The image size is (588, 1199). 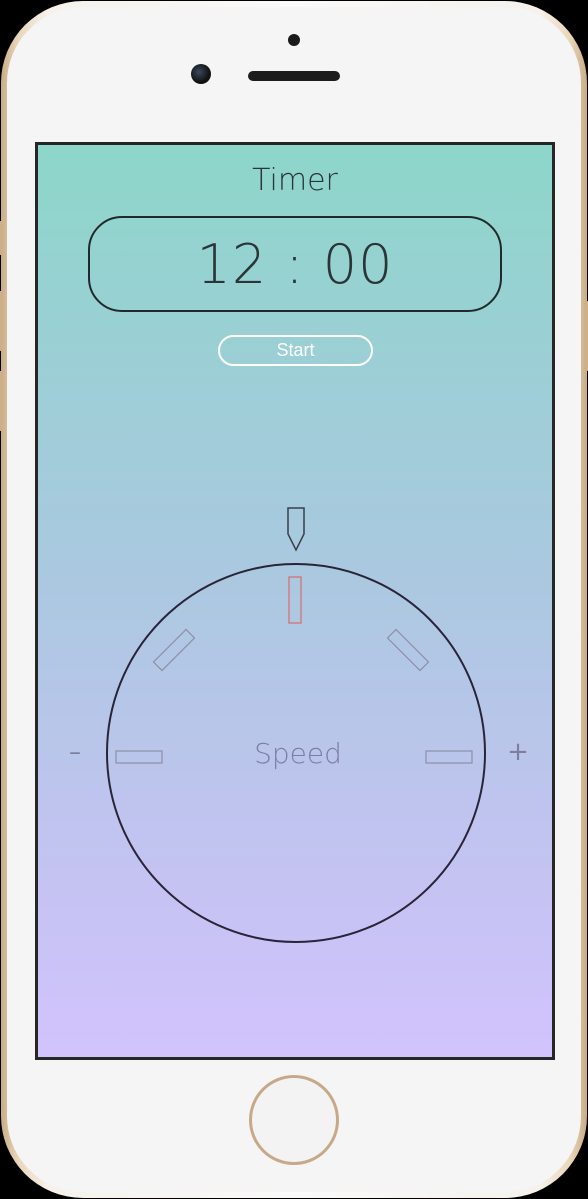 I want to click on earpiece-speaker, so click(x=294, y=76).